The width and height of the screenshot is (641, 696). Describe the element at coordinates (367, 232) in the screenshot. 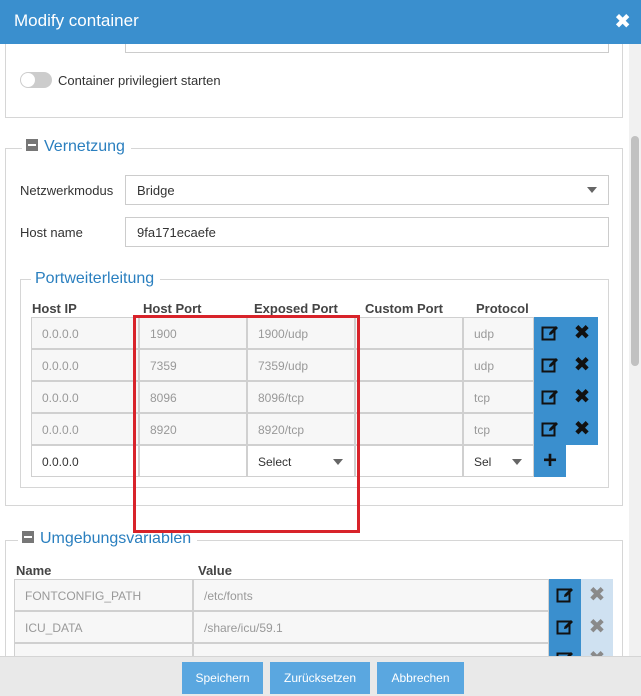

I see `hostname-field: 9fa171ecaefe` at that location.